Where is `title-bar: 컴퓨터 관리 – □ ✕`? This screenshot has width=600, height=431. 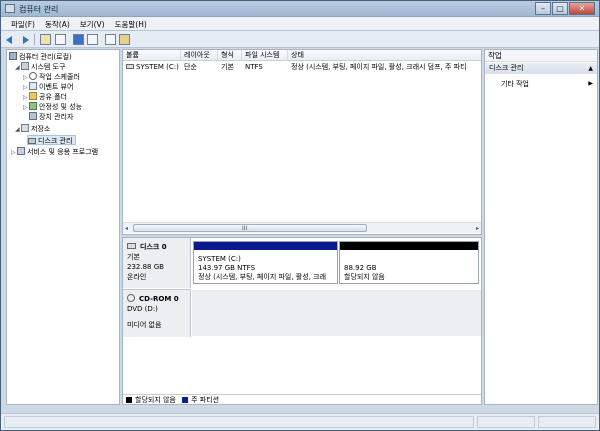
title-bar: 컴퓨터 관리 – □ ✕ is located at coordinates (300, 9).